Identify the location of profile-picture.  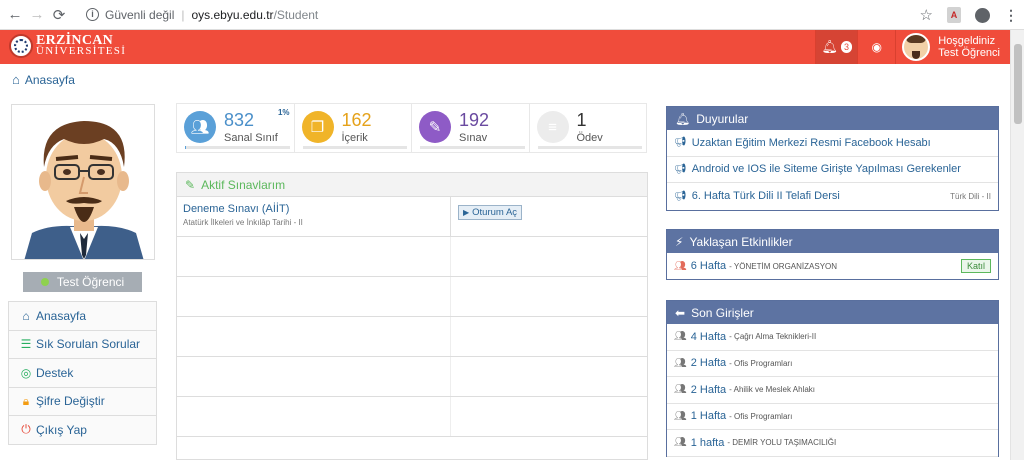
(83, 182).